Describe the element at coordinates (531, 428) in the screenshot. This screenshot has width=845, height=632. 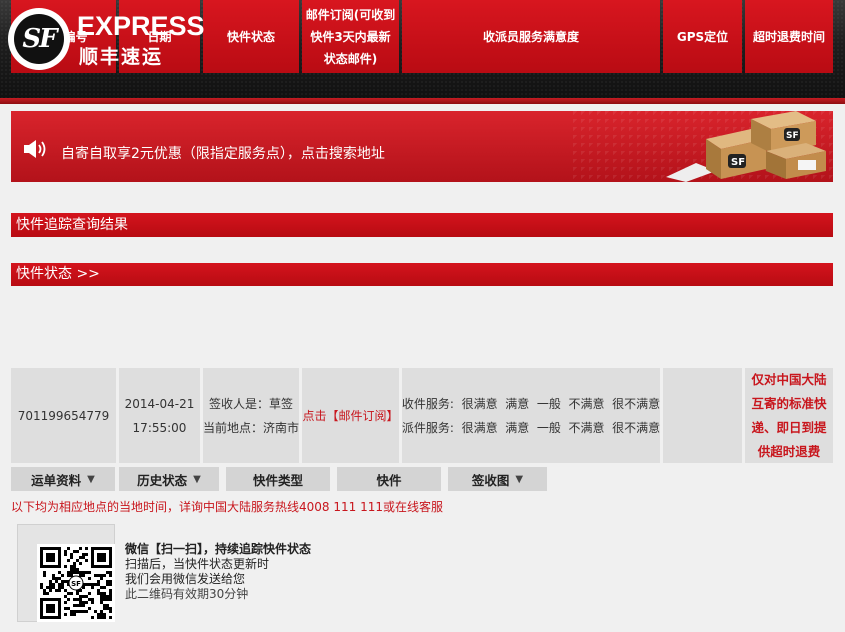
I see `delivery-rating-options: 派件服务: 很满意 满意 一般 不满意 很不满意` at that location.